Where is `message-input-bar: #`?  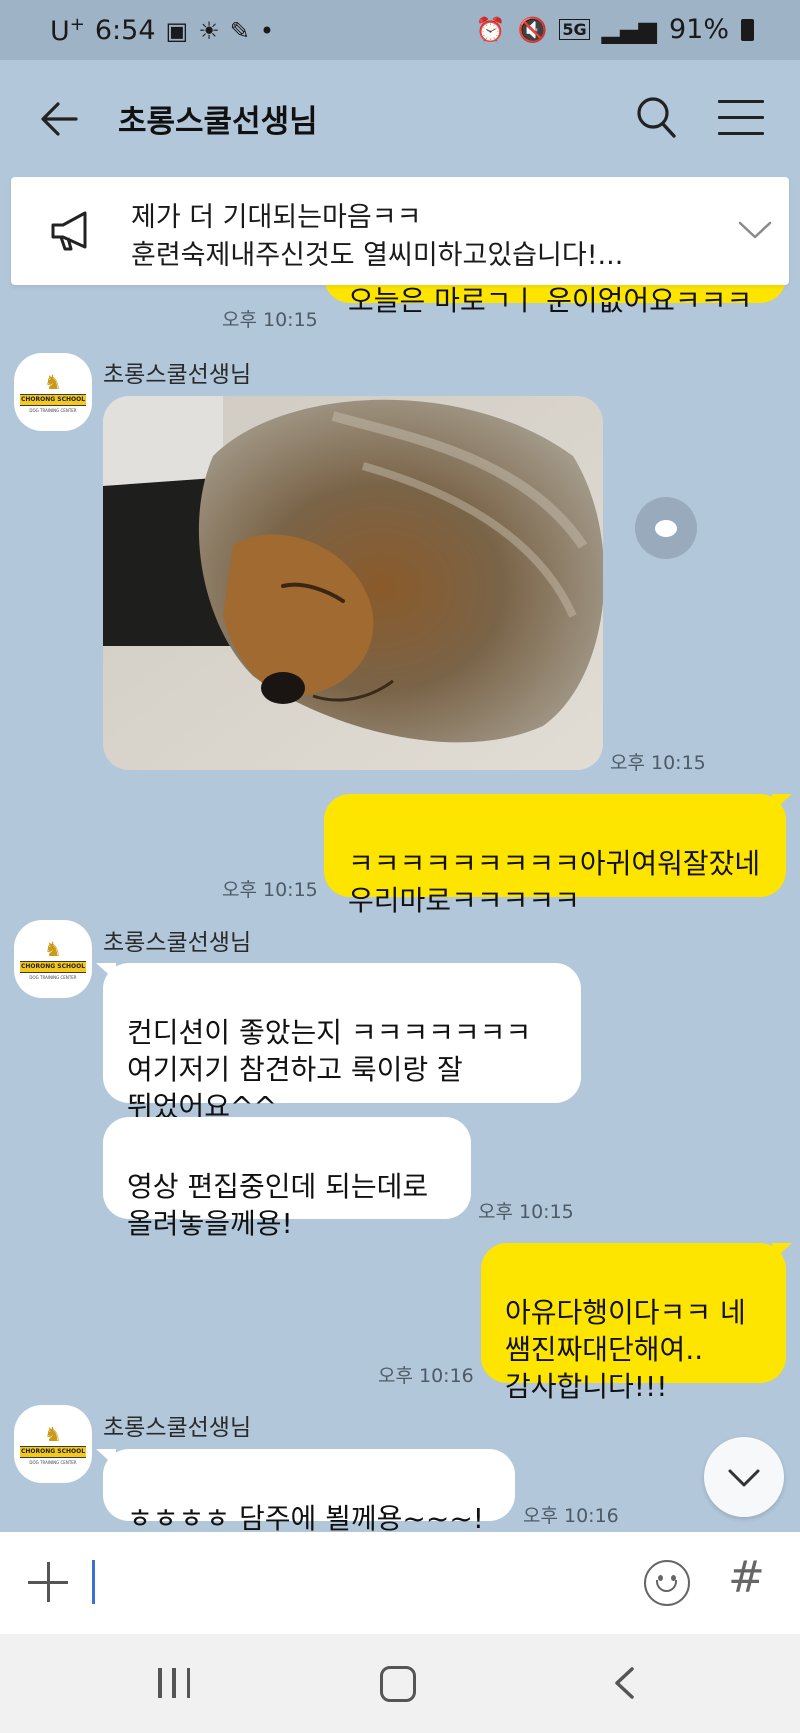 message-input-bar: # is located at coordinates (400, 1583).